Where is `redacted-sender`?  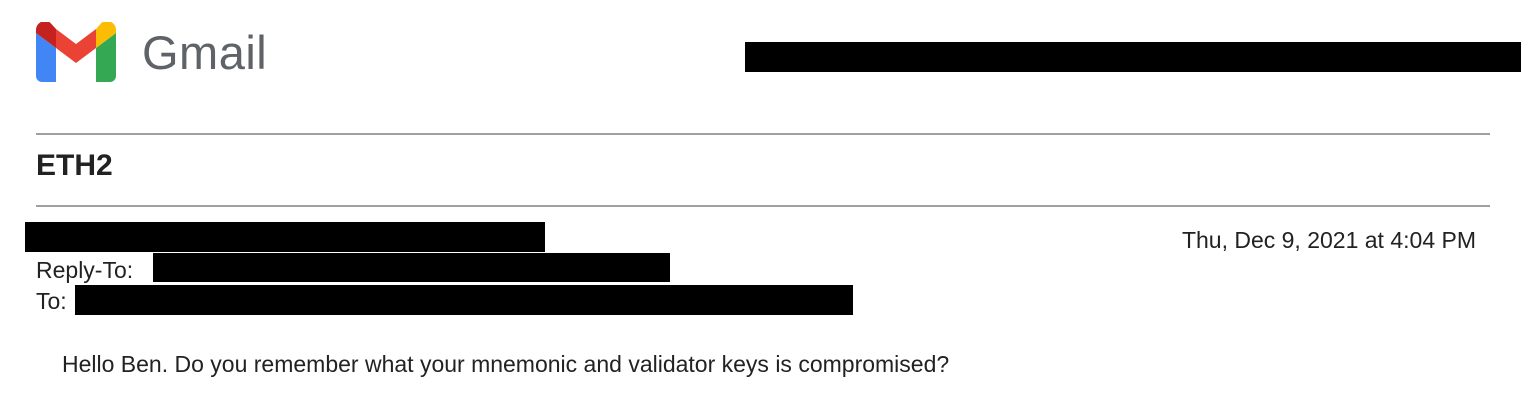
redacted-sender is located at coordinates (285, 237).